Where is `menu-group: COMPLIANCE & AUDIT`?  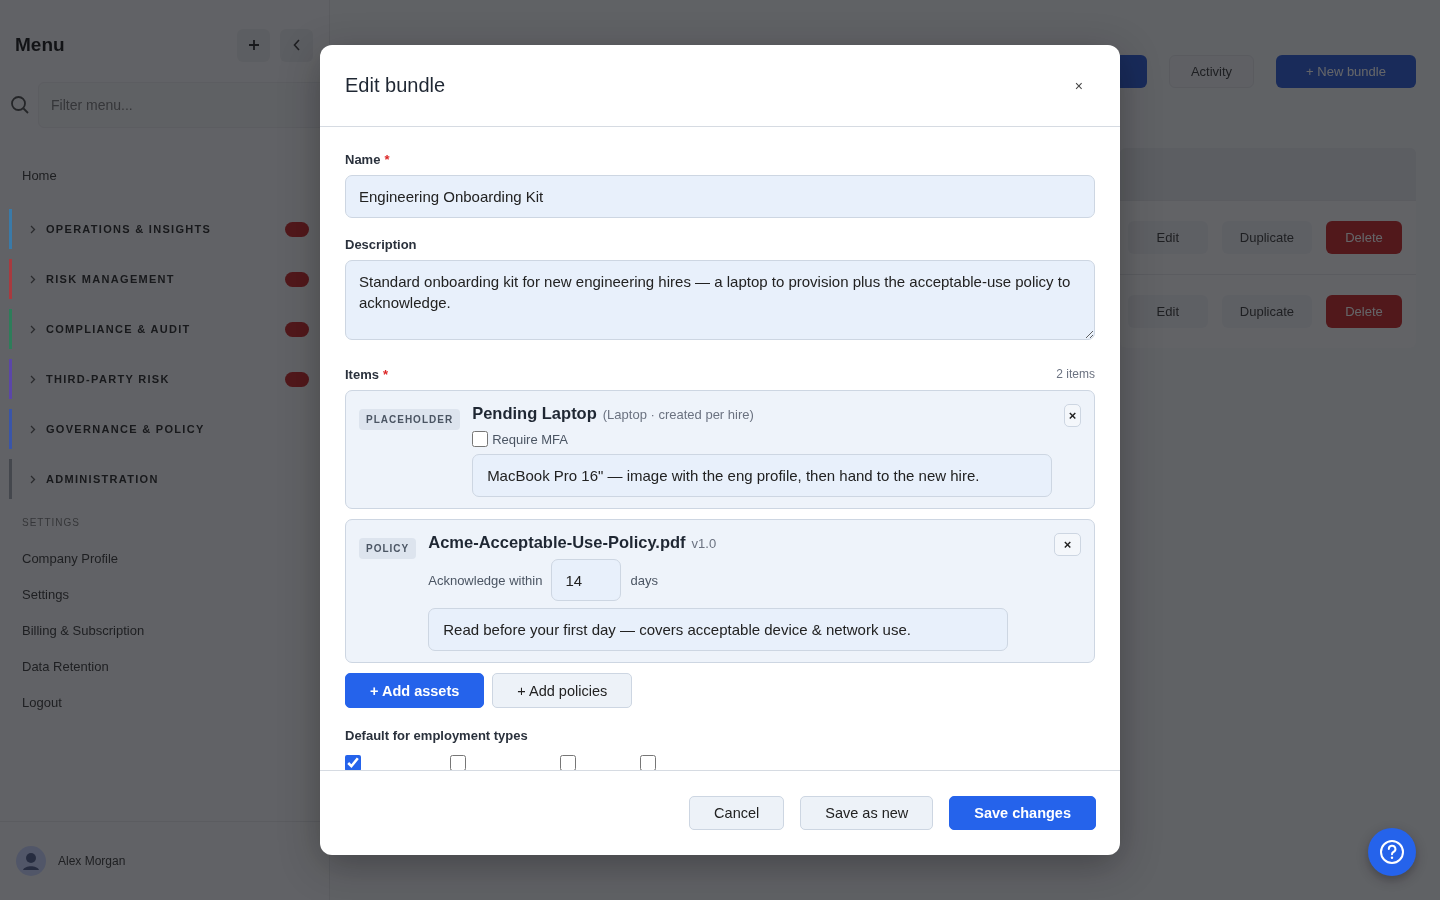
menu-group: COMPLIANCE & AUDIT is located at coordinates (159, 329).